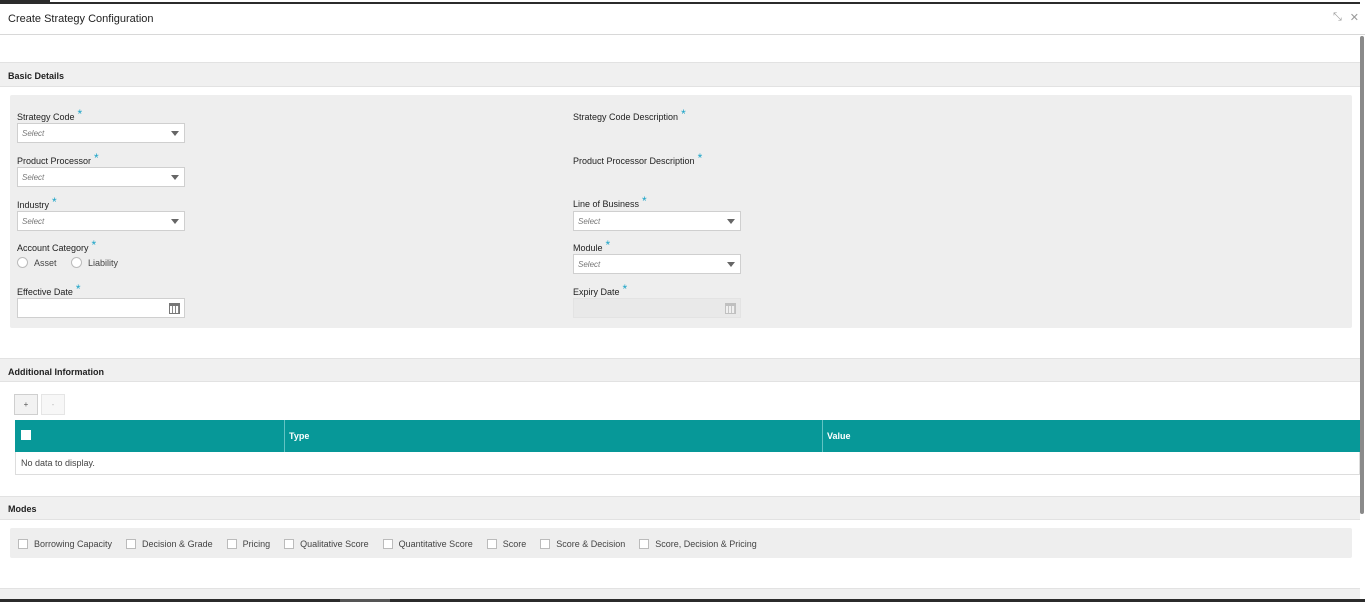 This screenshot has width=1365, height=602. I want to click on mode-label: Qualitative Score, so click(334, 544).